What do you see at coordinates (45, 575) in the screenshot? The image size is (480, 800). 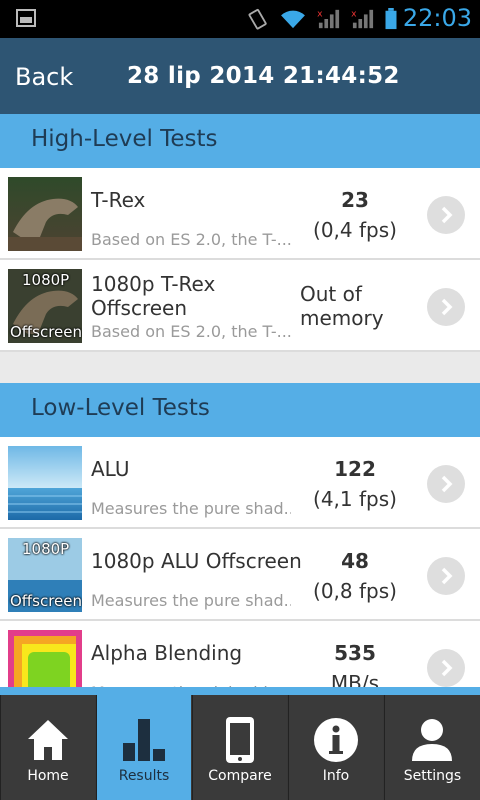 I see `alu-offscreen-thumbnail: 1080P Offscreen` at bounding box center [45, 575].